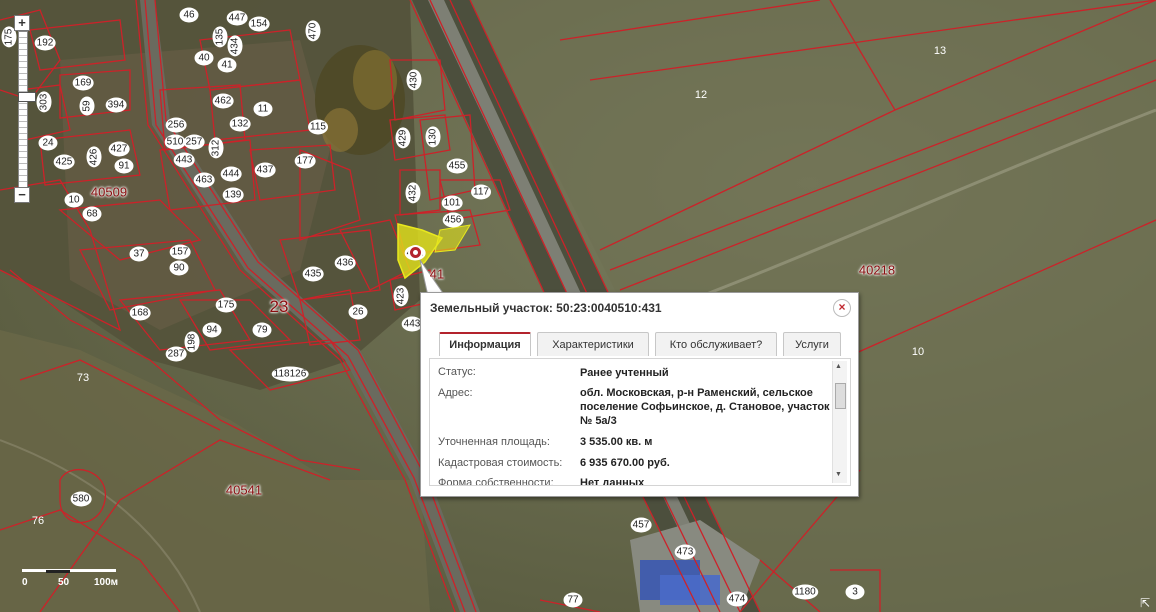 The height and width of the screenshot is (612, 1156). Describe the element at coordinates (216, 148) in the screenshot. I see `parcel-label: 312` at that location.